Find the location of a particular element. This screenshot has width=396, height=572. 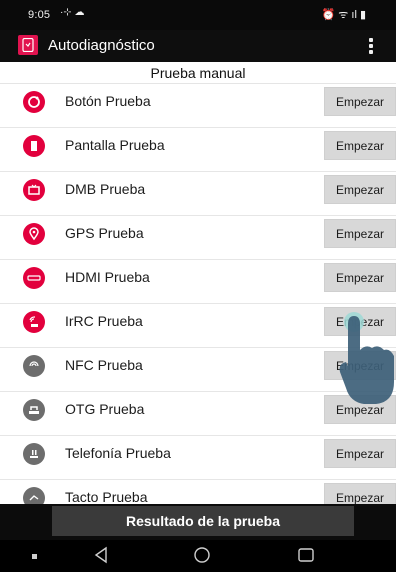

tv-icon is located at coordinates (34, 190).